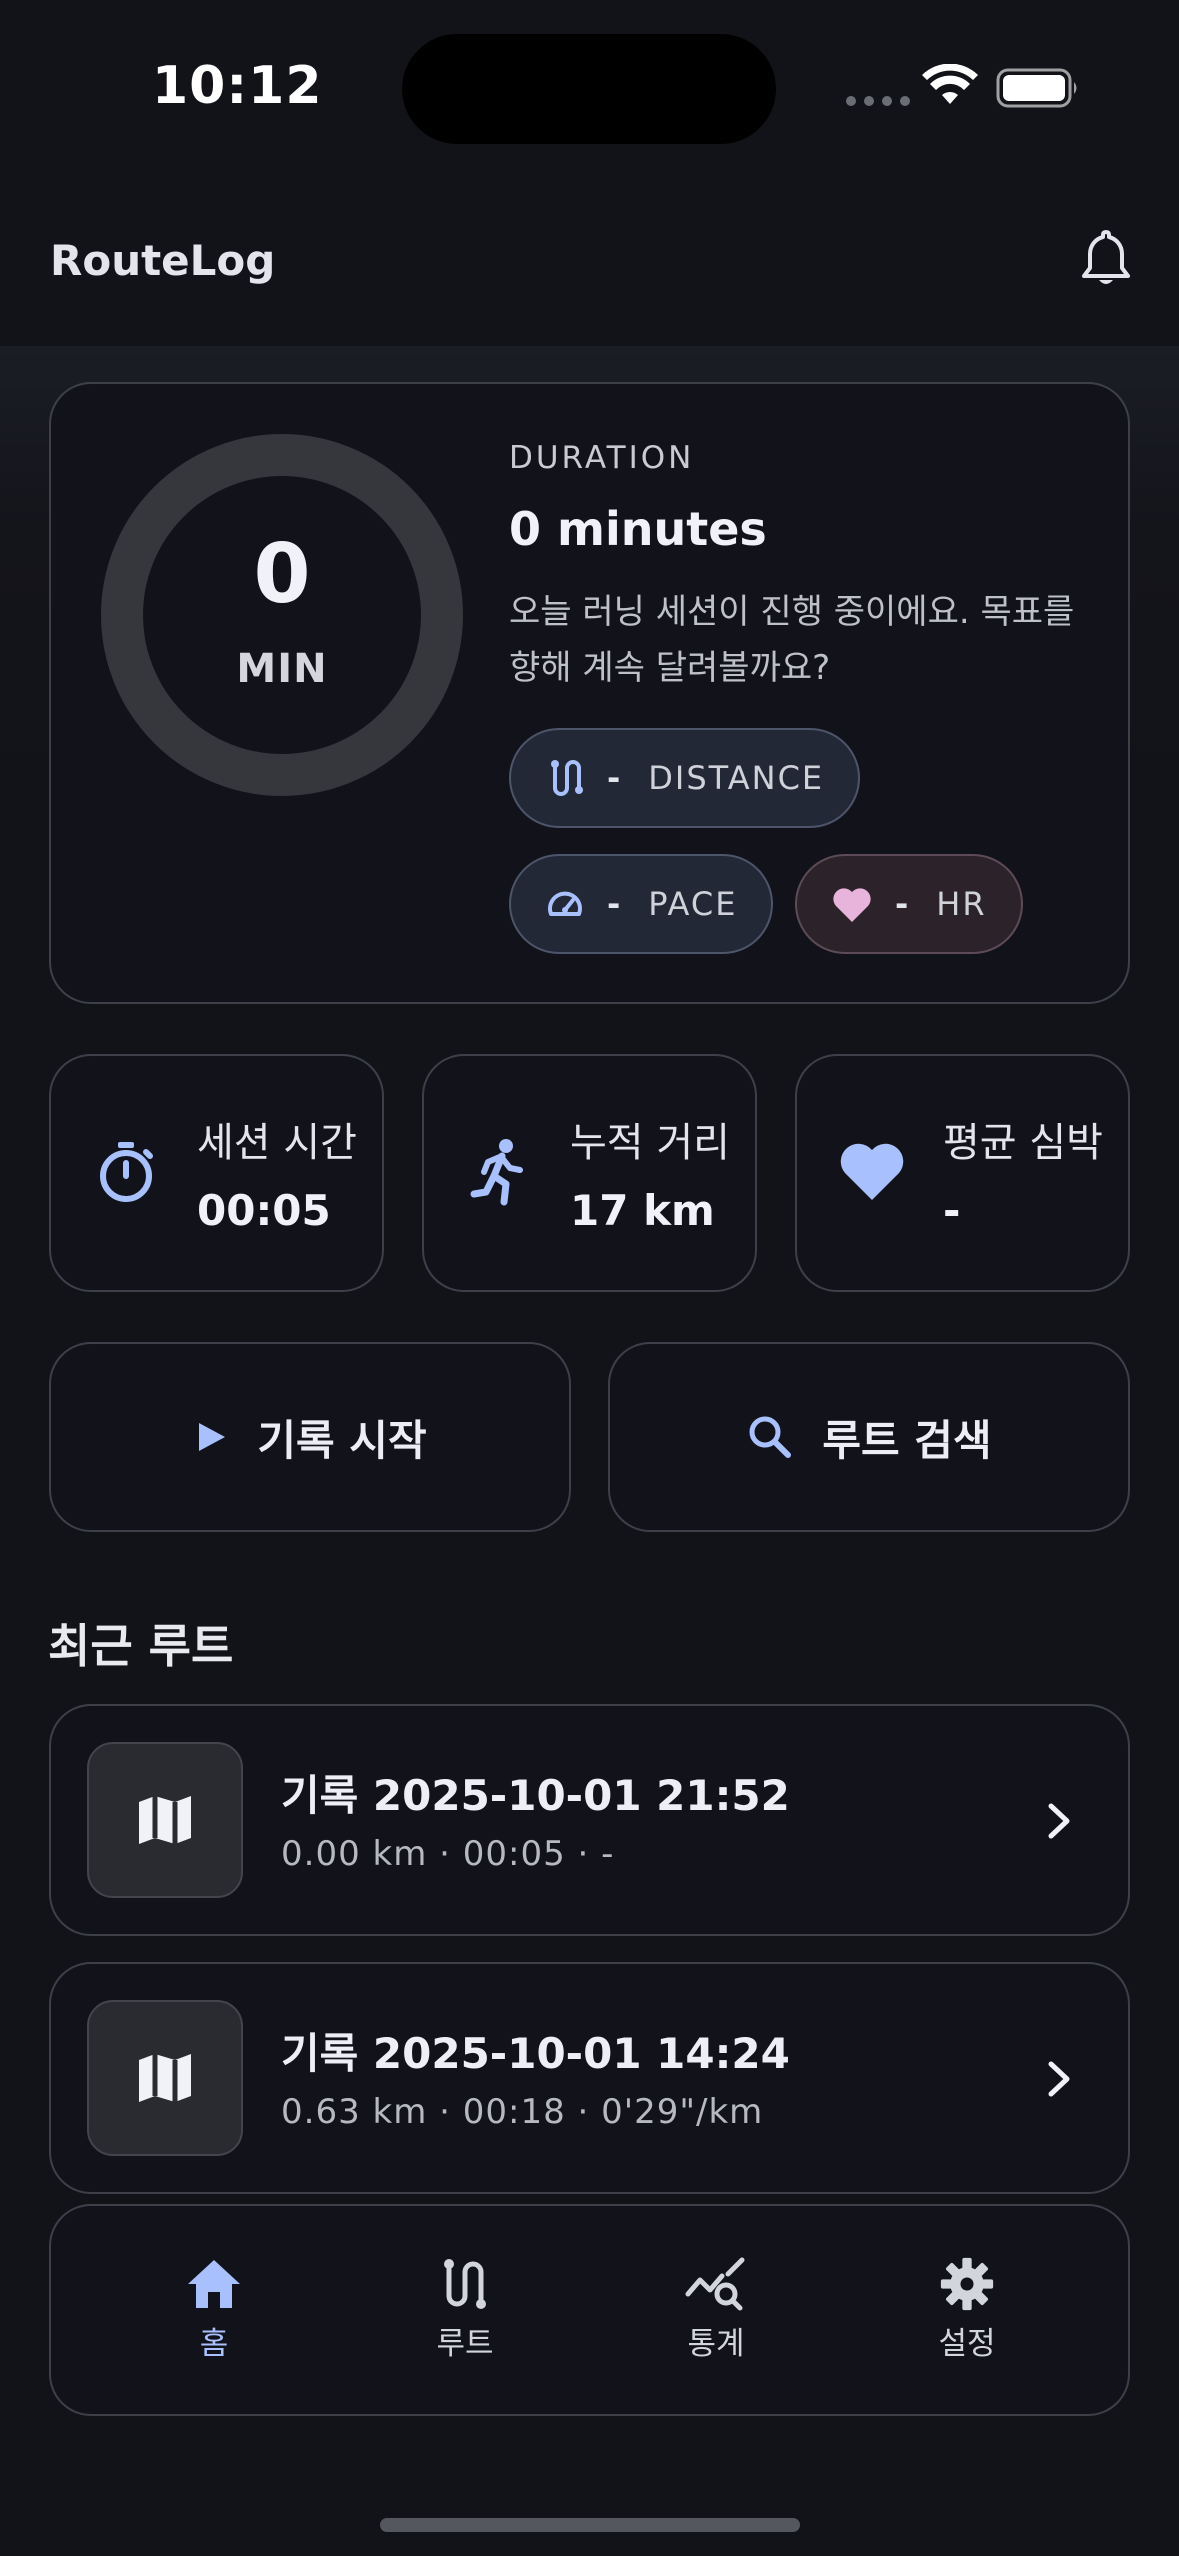 This screenshot has height=2556, width=1179. What do you see at coordinates (342, 1440) in the screenshot?
I see `start-recording-label: 기록 시작` at bounding box center [342, 1440].